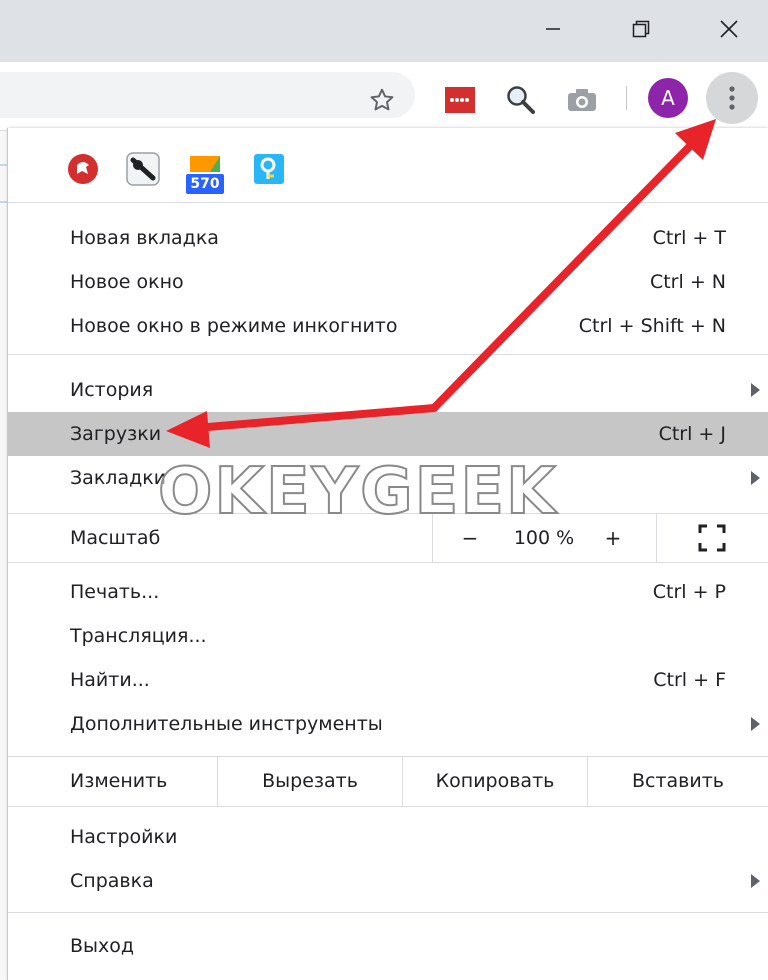 This screenshot has width=768, height=980. I want to click on fullscreen-button, so click(712, 538).